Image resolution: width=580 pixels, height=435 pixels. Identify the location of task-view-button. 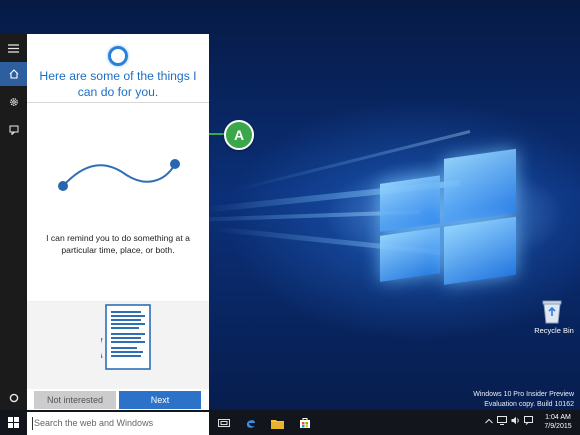
(224, 423).